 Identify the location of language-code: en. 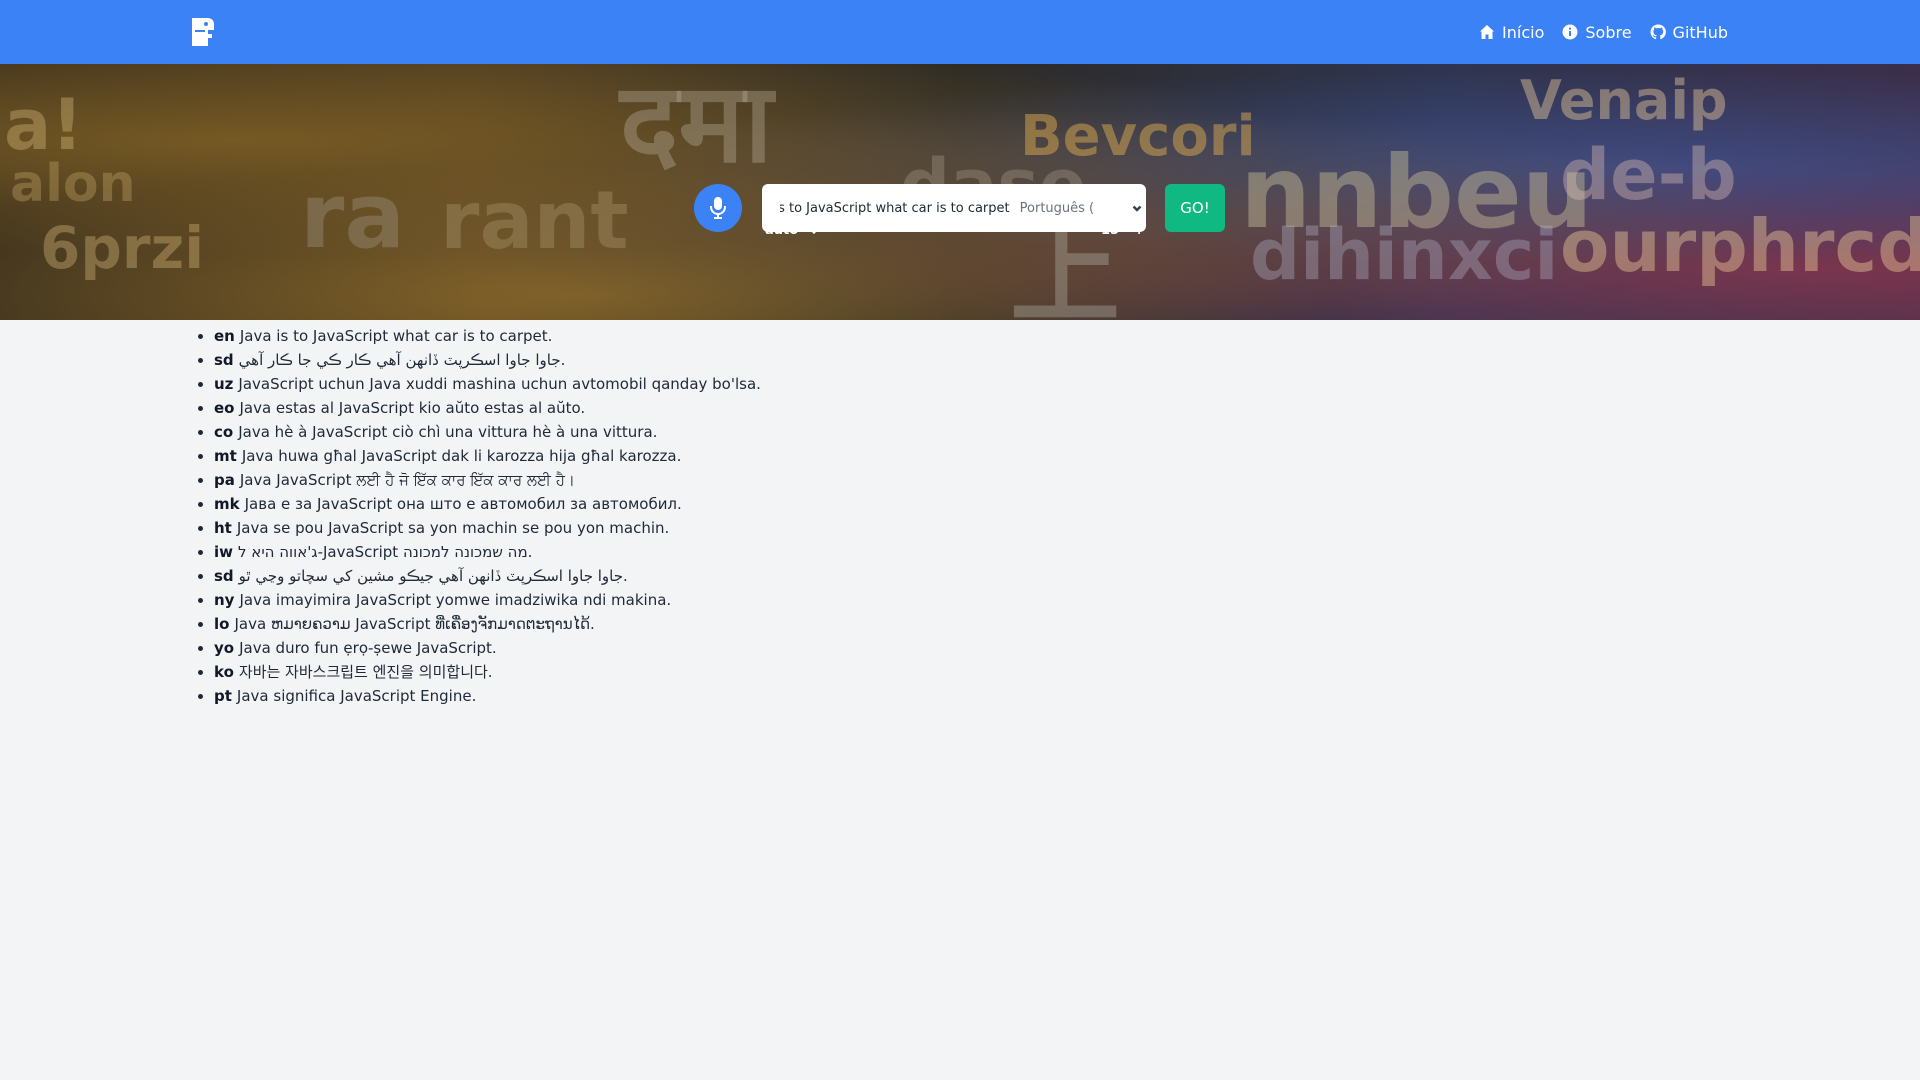
(224, 336).